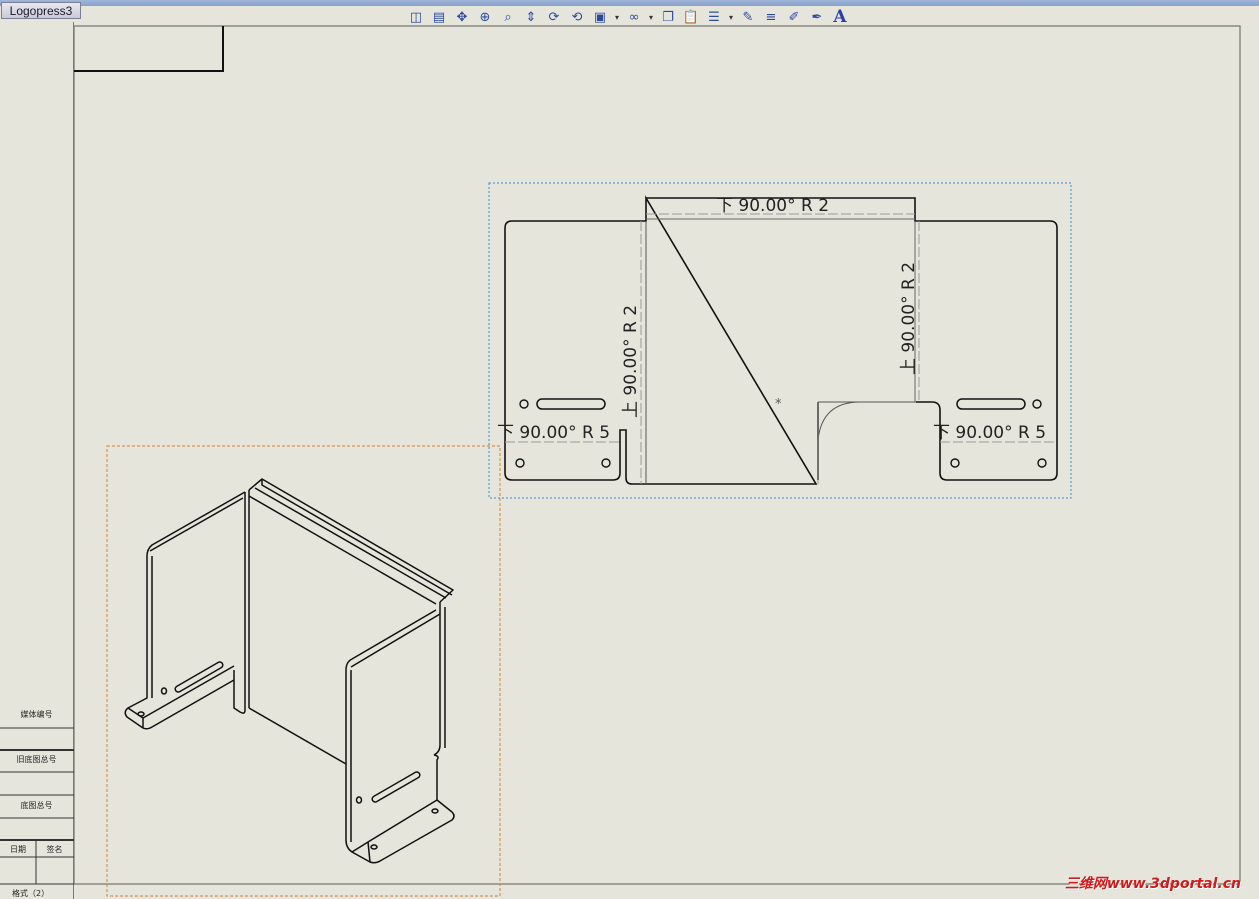 The image size is (1259, 899). What do you see at coordinates (668, 17) in the screenshot?
I see `copy-icon: ❐` at bounding box center [668, 17].